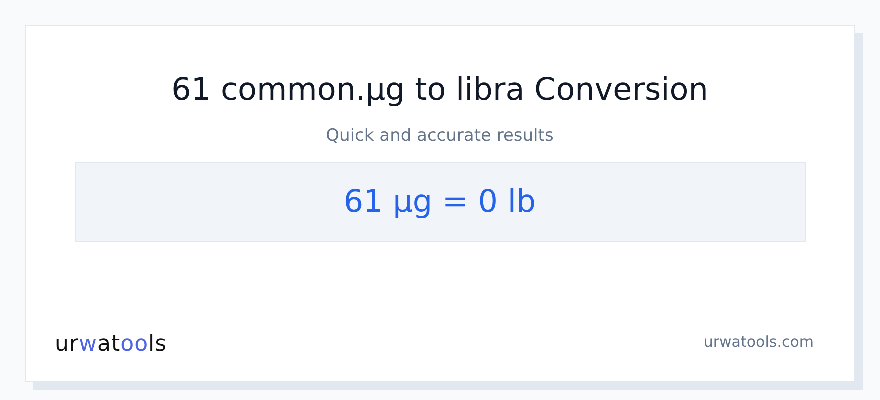 The height and width of the screenshot is (400, 880). What do you see at coordinates (111, 344) in the screenshot?
I see `logo: urwatools` at bounding box center [111, 344].